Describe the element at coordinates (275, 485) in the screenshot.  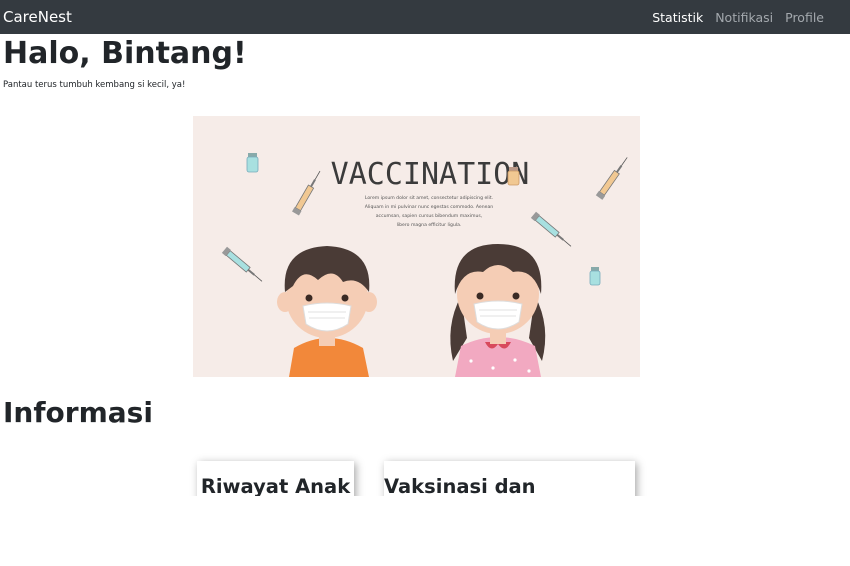
I see `card-label: Riwayat Anak` at that location.